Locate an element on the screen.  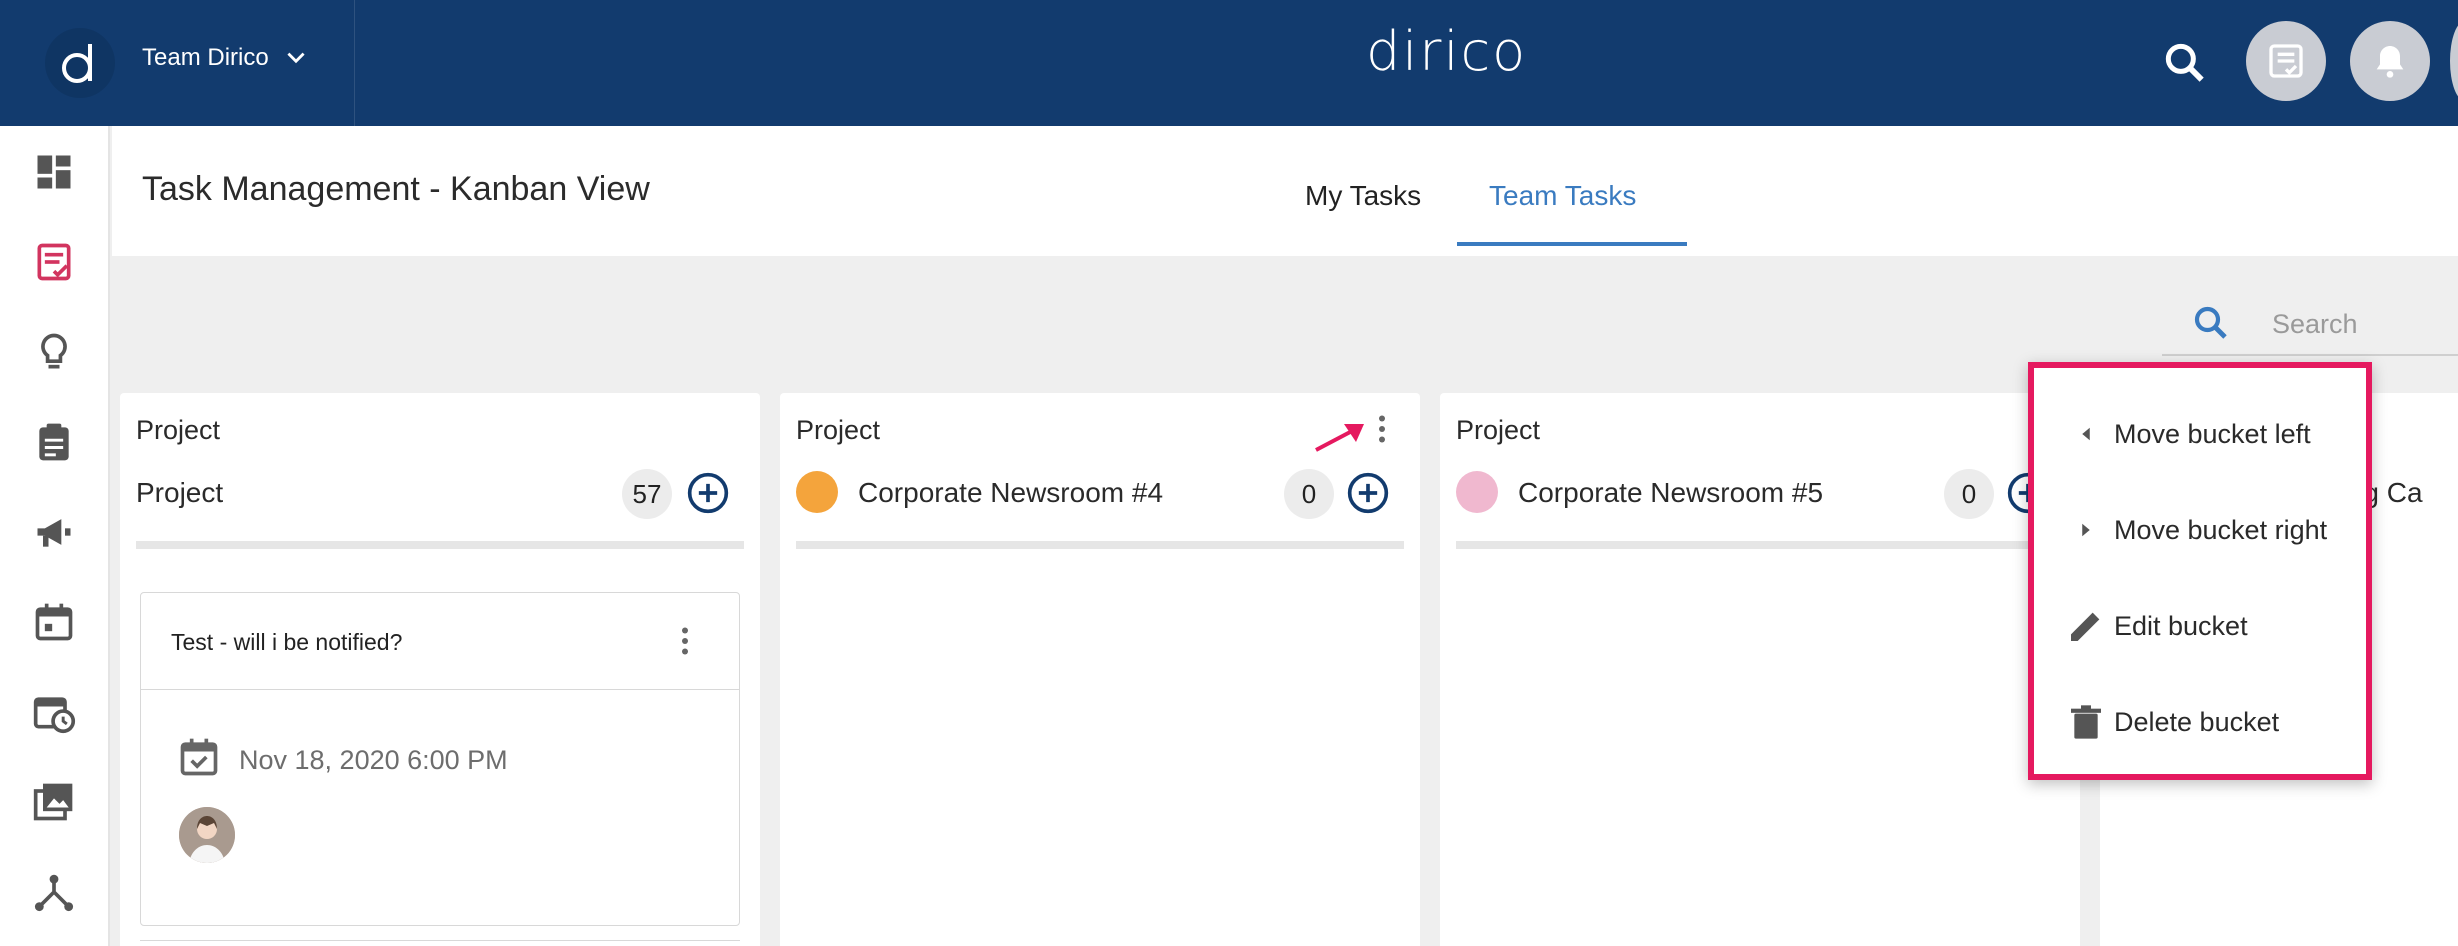
menu-item-label: Move bucket right is located at coordinates (2221, 529).